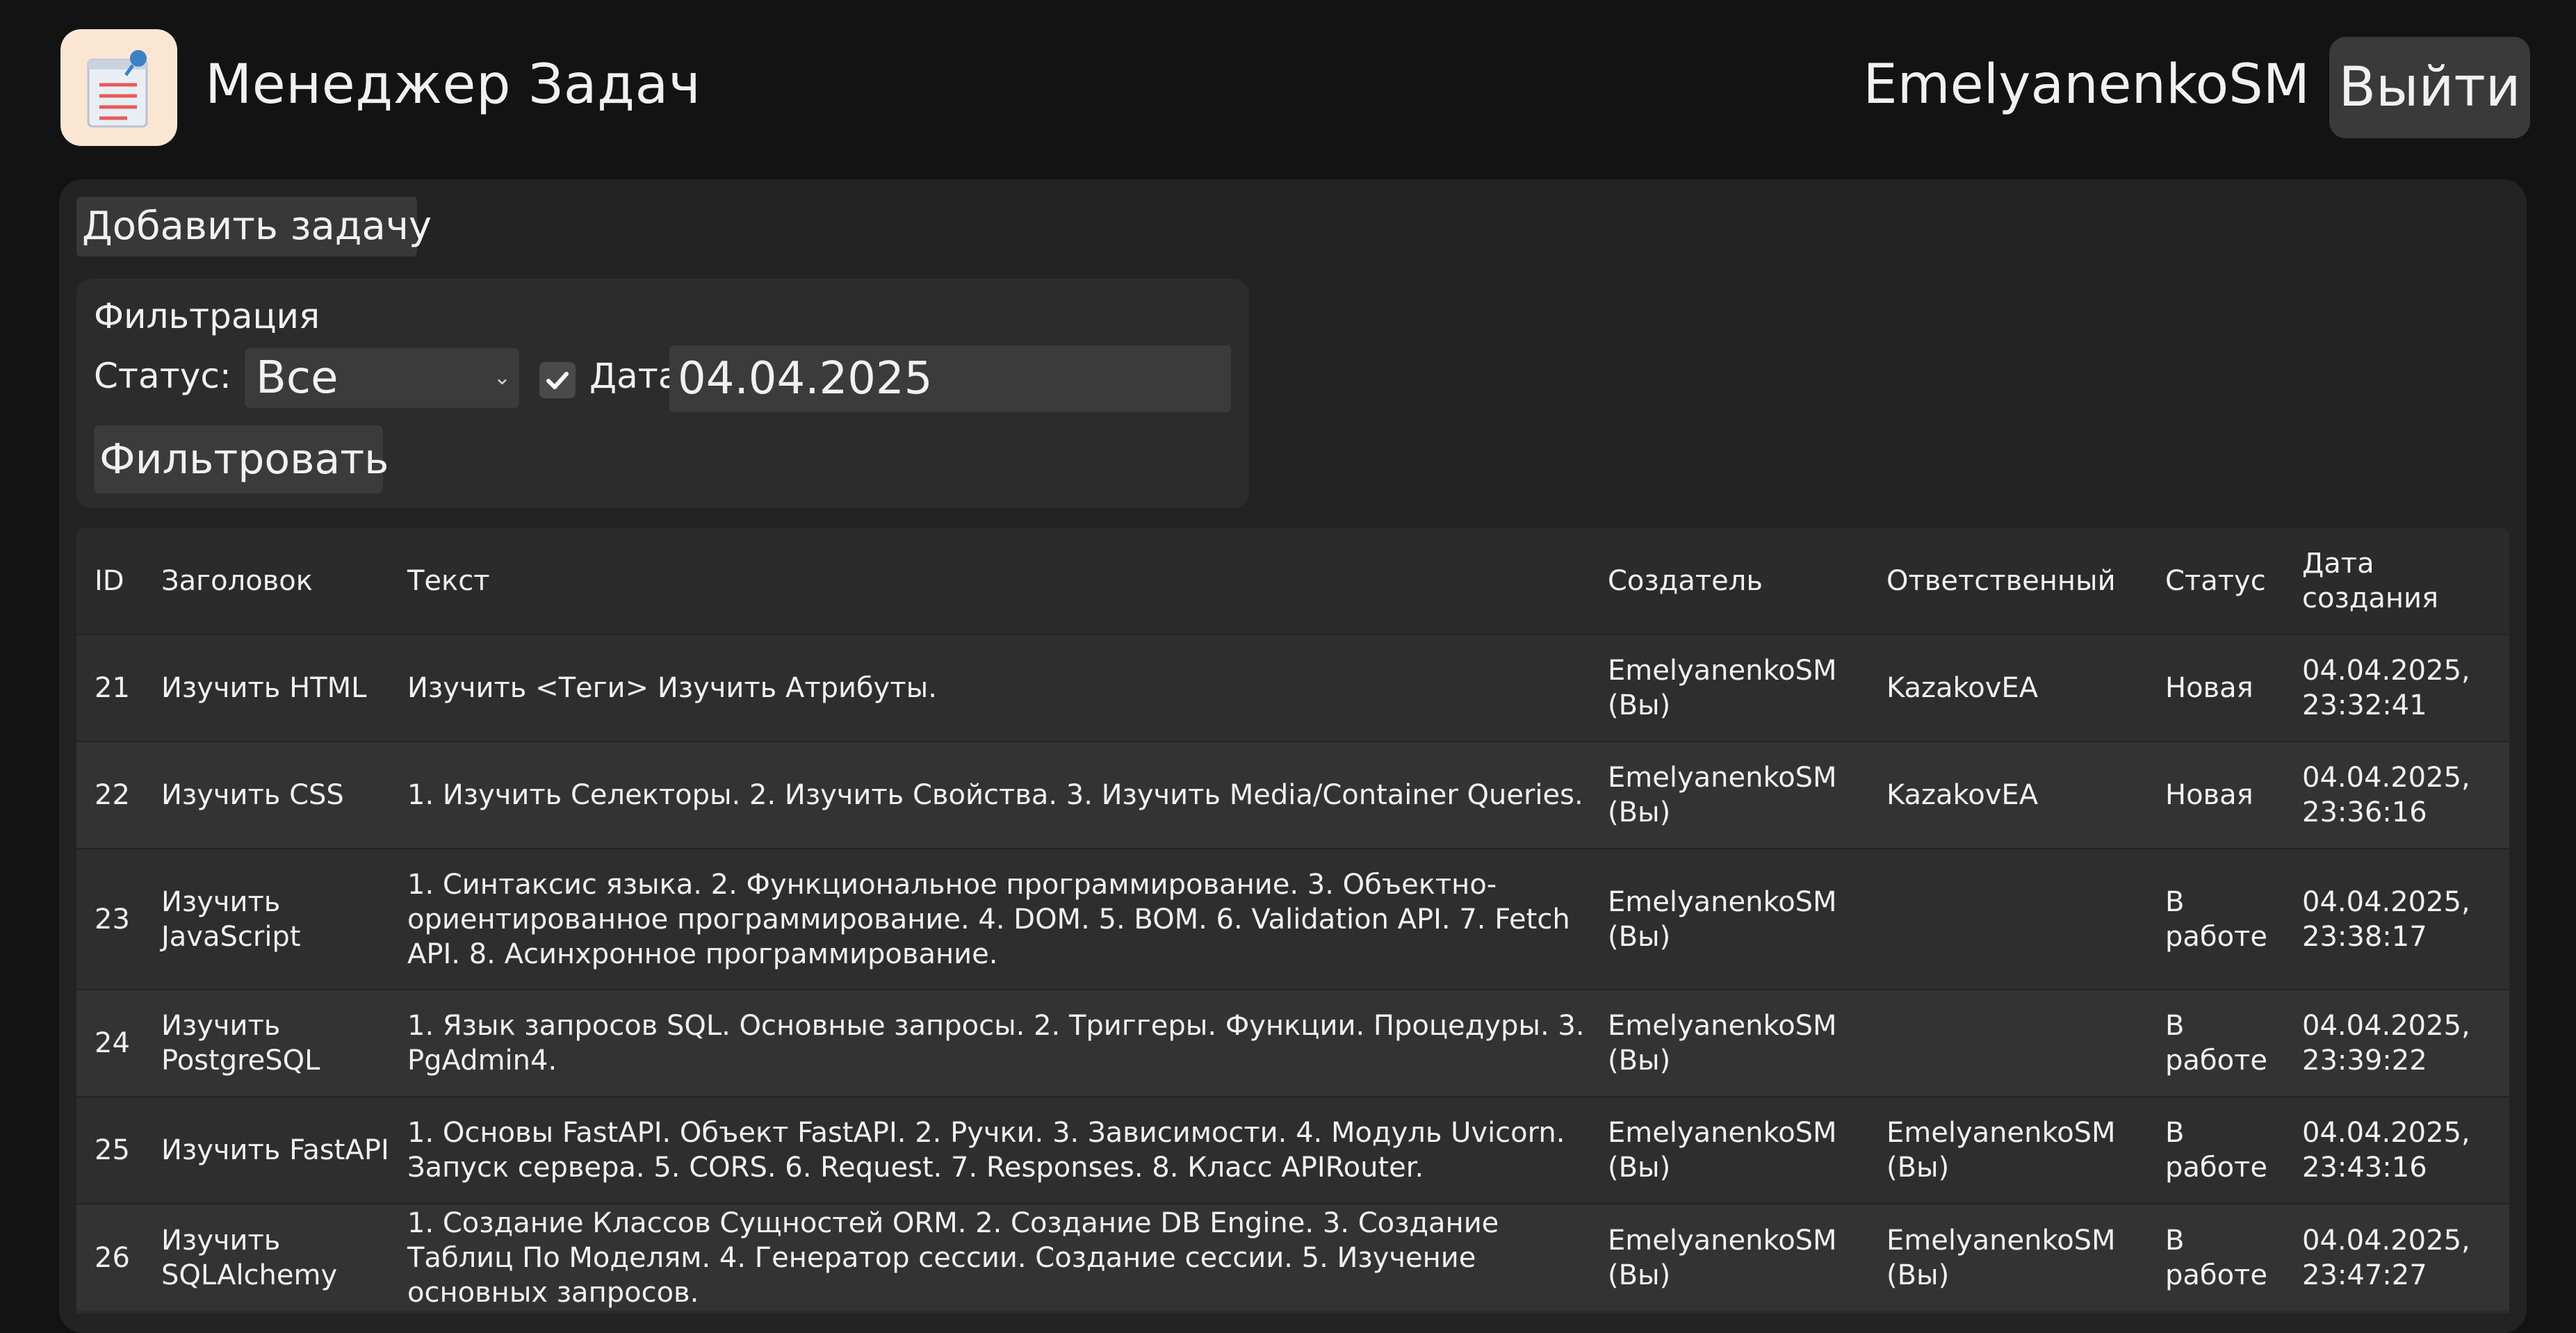 Image resolution: width=2576 pixels, height=1333 pixels. Describe the element at coordinates (112, 1257) in the screenshot. I see `cell-id: 26` at that location.